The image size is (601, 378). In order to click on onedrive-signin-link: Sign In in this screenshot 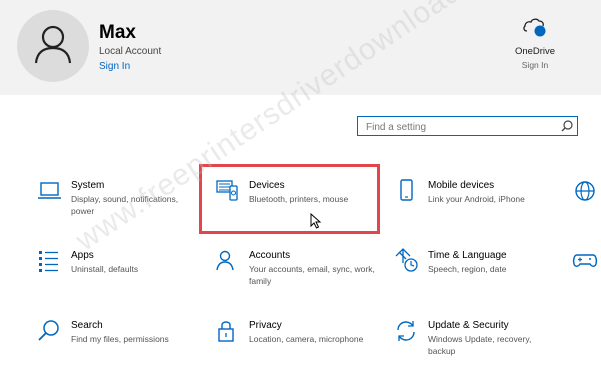, I will do `click(535, 65)`.